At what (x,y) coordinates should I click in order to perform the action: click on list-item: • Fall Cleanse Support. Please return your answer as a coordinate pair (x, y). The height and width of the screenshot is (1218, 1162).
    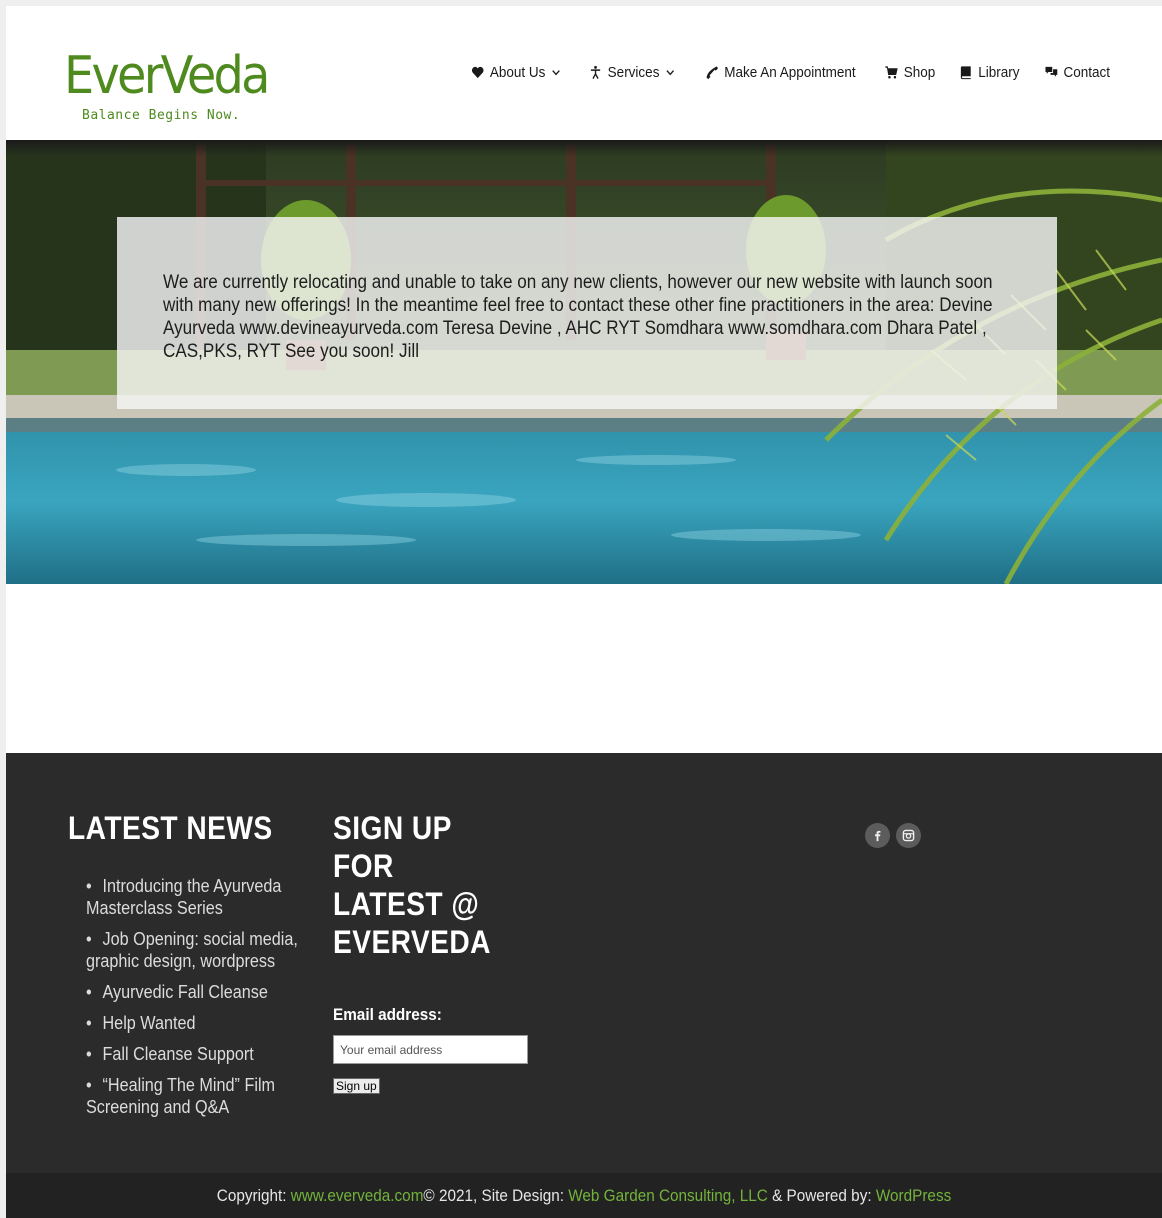
    Looking at the image, I should click on (197, 1054).